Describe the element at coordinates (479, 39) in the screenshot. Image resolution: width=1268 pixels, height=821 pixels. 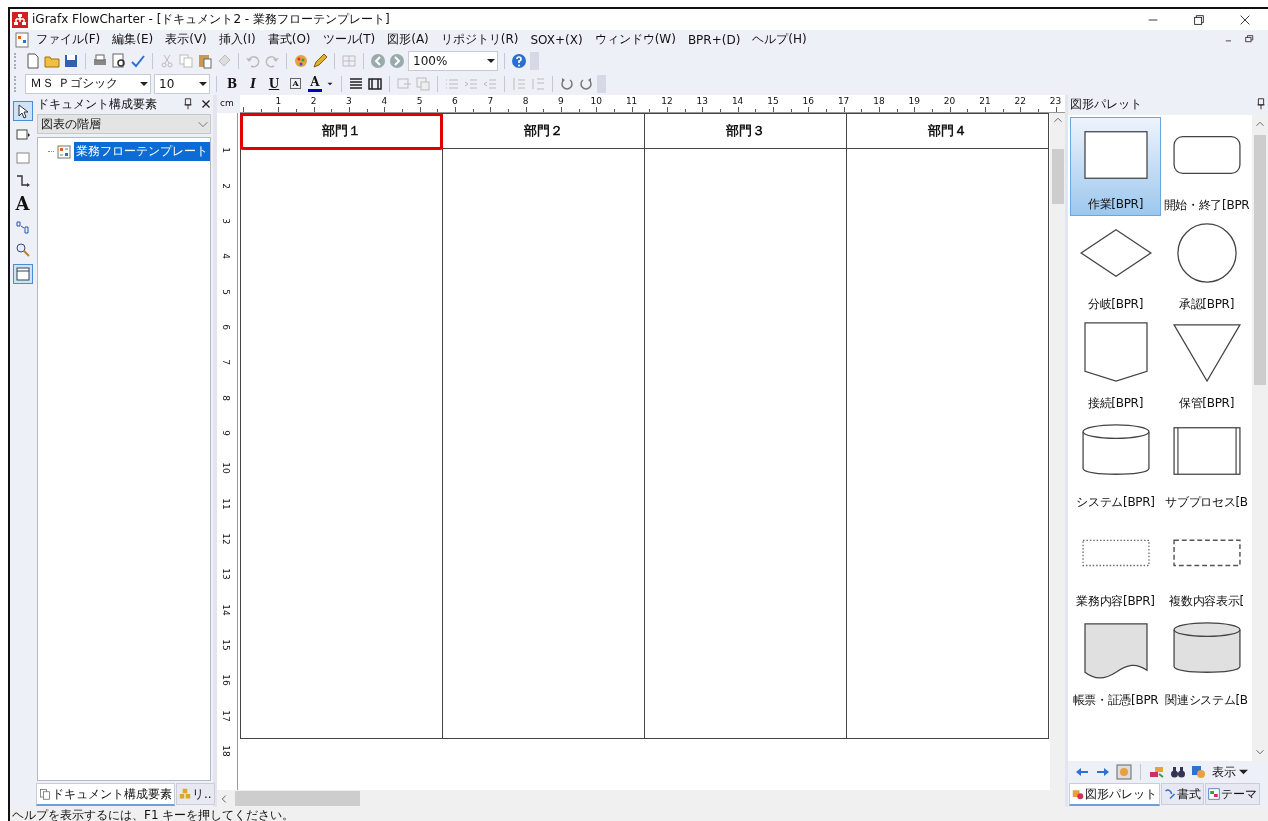
I see `menu-item: リポジトリ(R)` at that location.